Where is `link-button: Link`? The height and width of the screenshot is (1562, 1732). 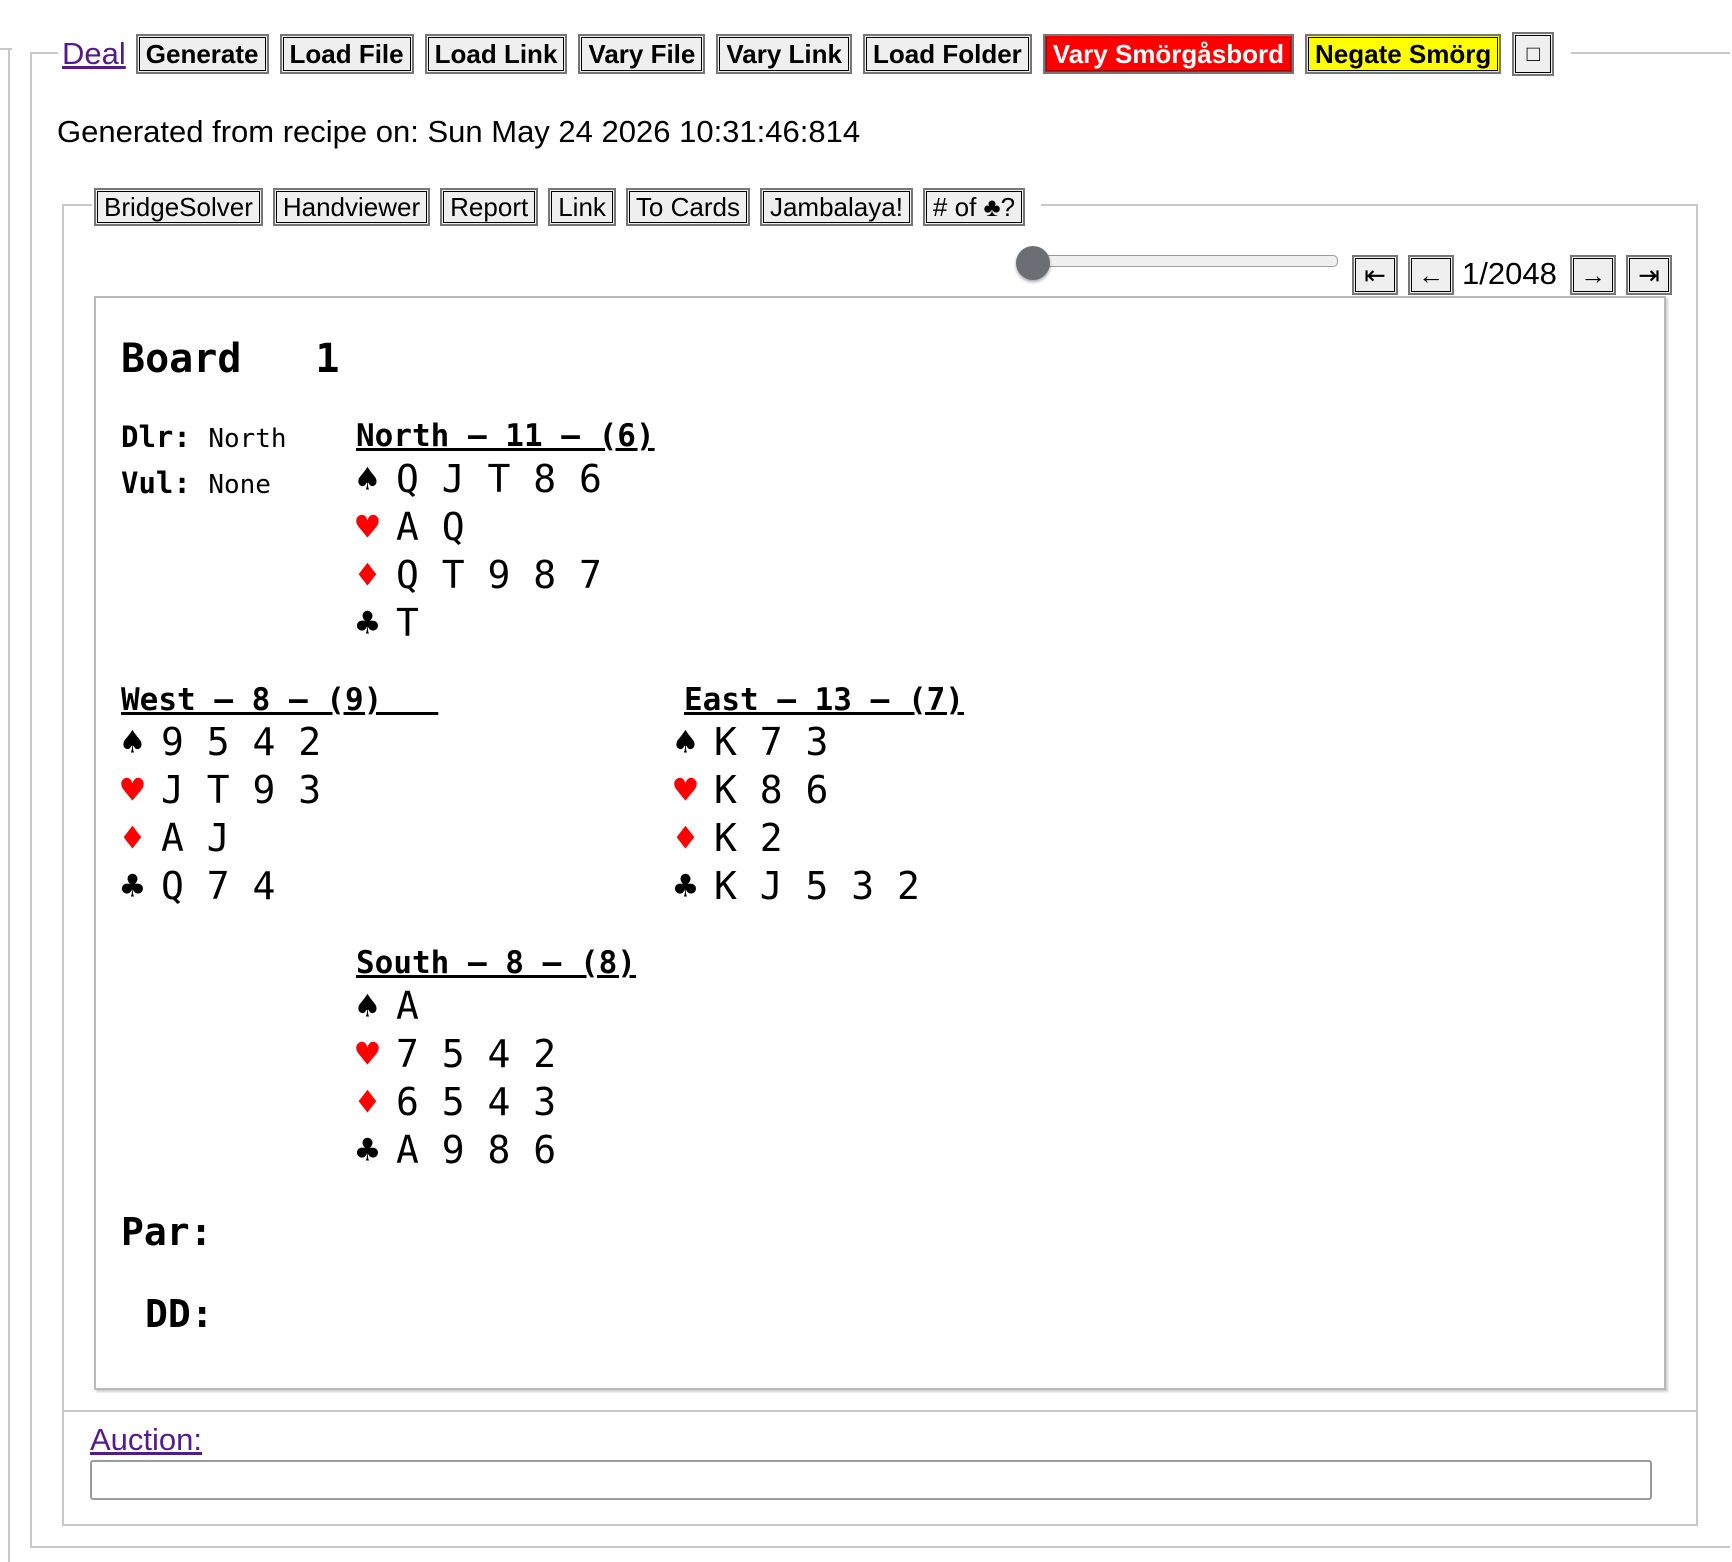
link-button: Link is located at coordinates (582, 207).